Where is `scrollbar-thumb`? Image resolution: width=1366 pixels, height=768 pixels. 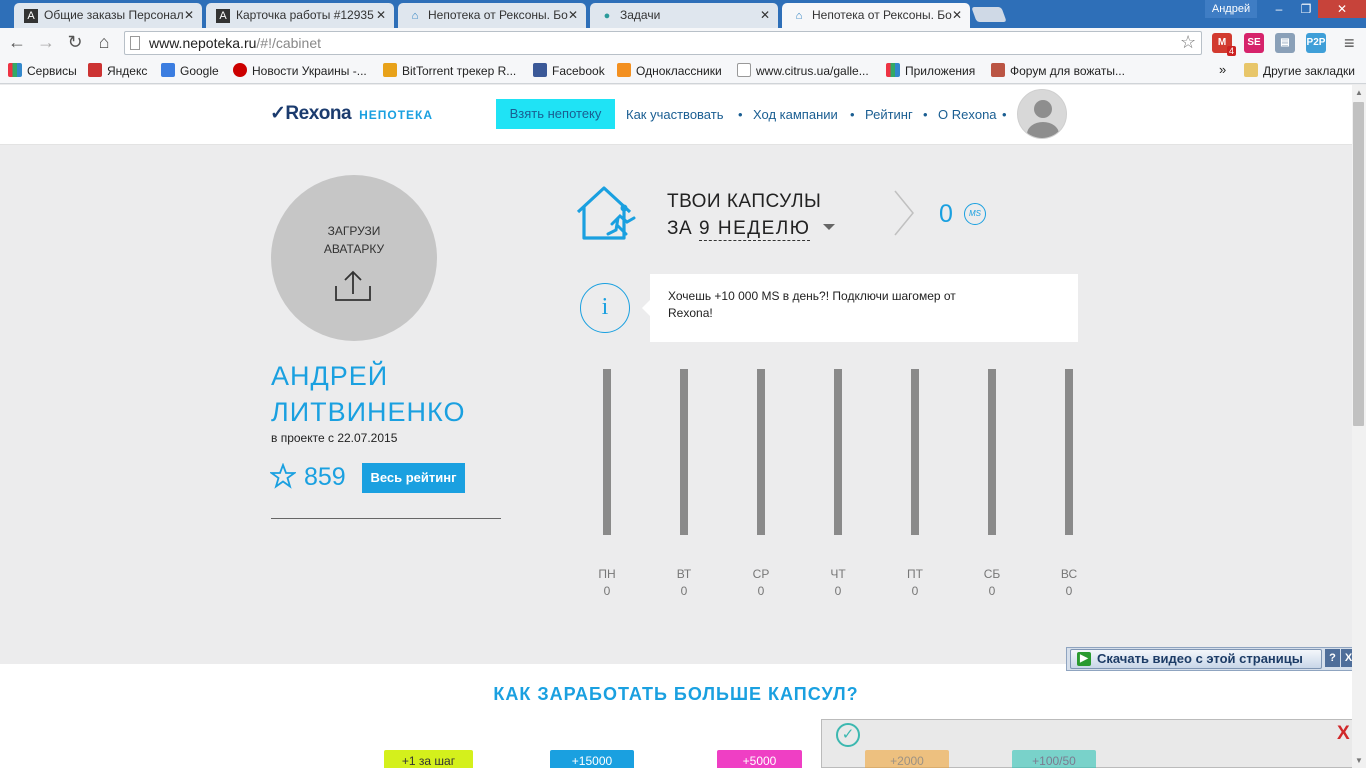 scrollbar-thumb is located at coordinates (1358, 264).